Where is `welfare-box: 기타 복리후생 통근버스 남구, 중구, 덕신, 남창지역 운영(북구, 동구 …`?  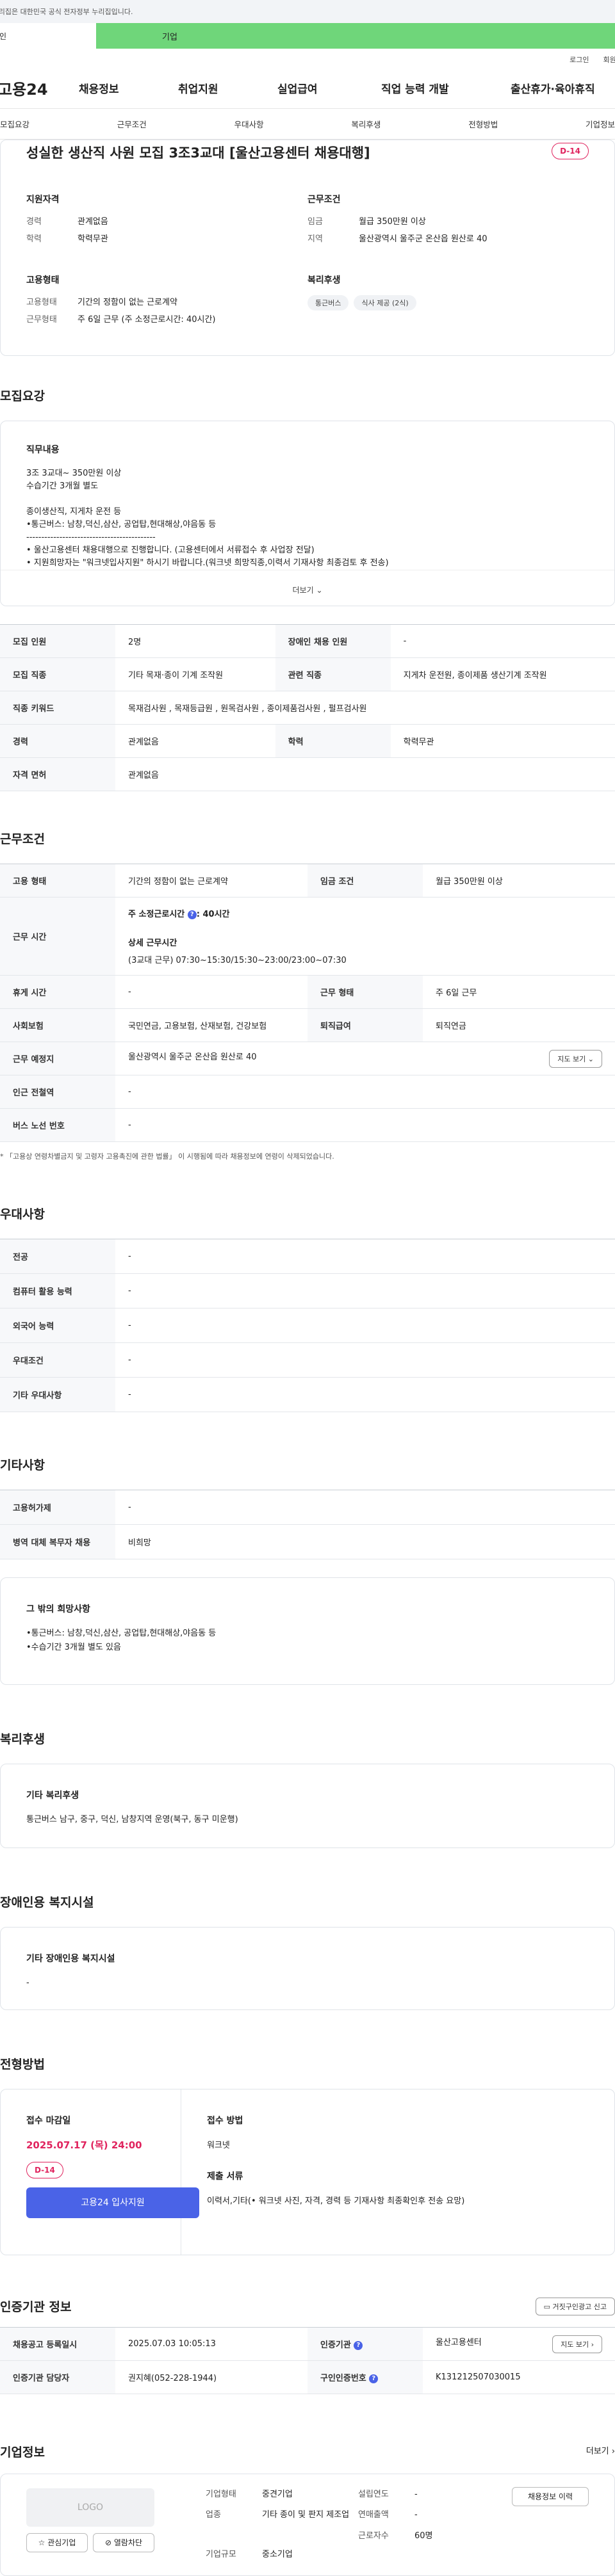 welfare-box: 기타 복리후생 통근버스 남구, 중구, 덕신, 남창지역 운영(북구, 동구 … is located at coordinates (307, 1806).